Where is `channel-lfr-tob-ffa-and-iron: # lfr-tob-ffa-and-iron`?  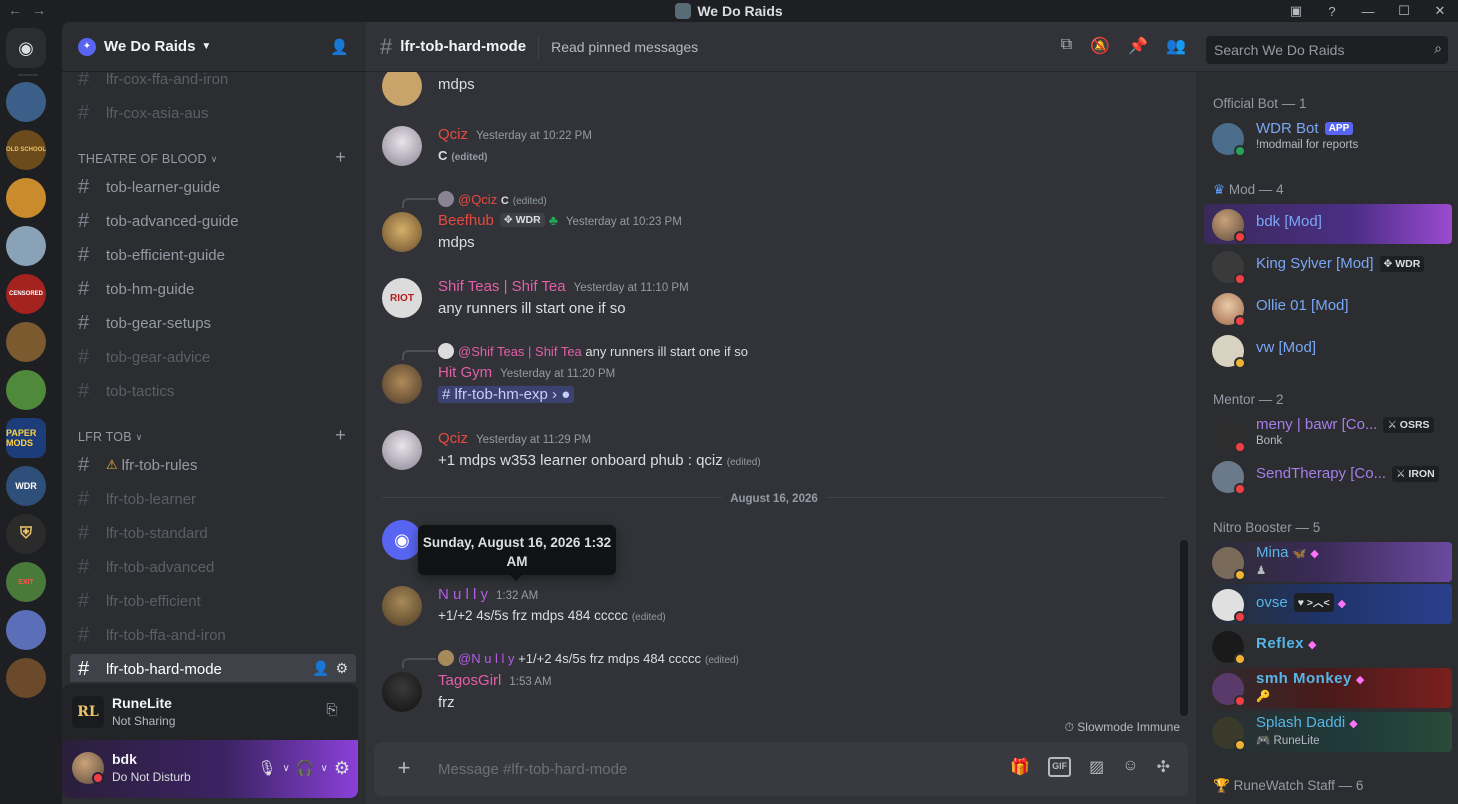
channel-lfr-tob-ffa-and-iron: # lfr-tob-ffa-and-iron is located at coordinates (213, 635).